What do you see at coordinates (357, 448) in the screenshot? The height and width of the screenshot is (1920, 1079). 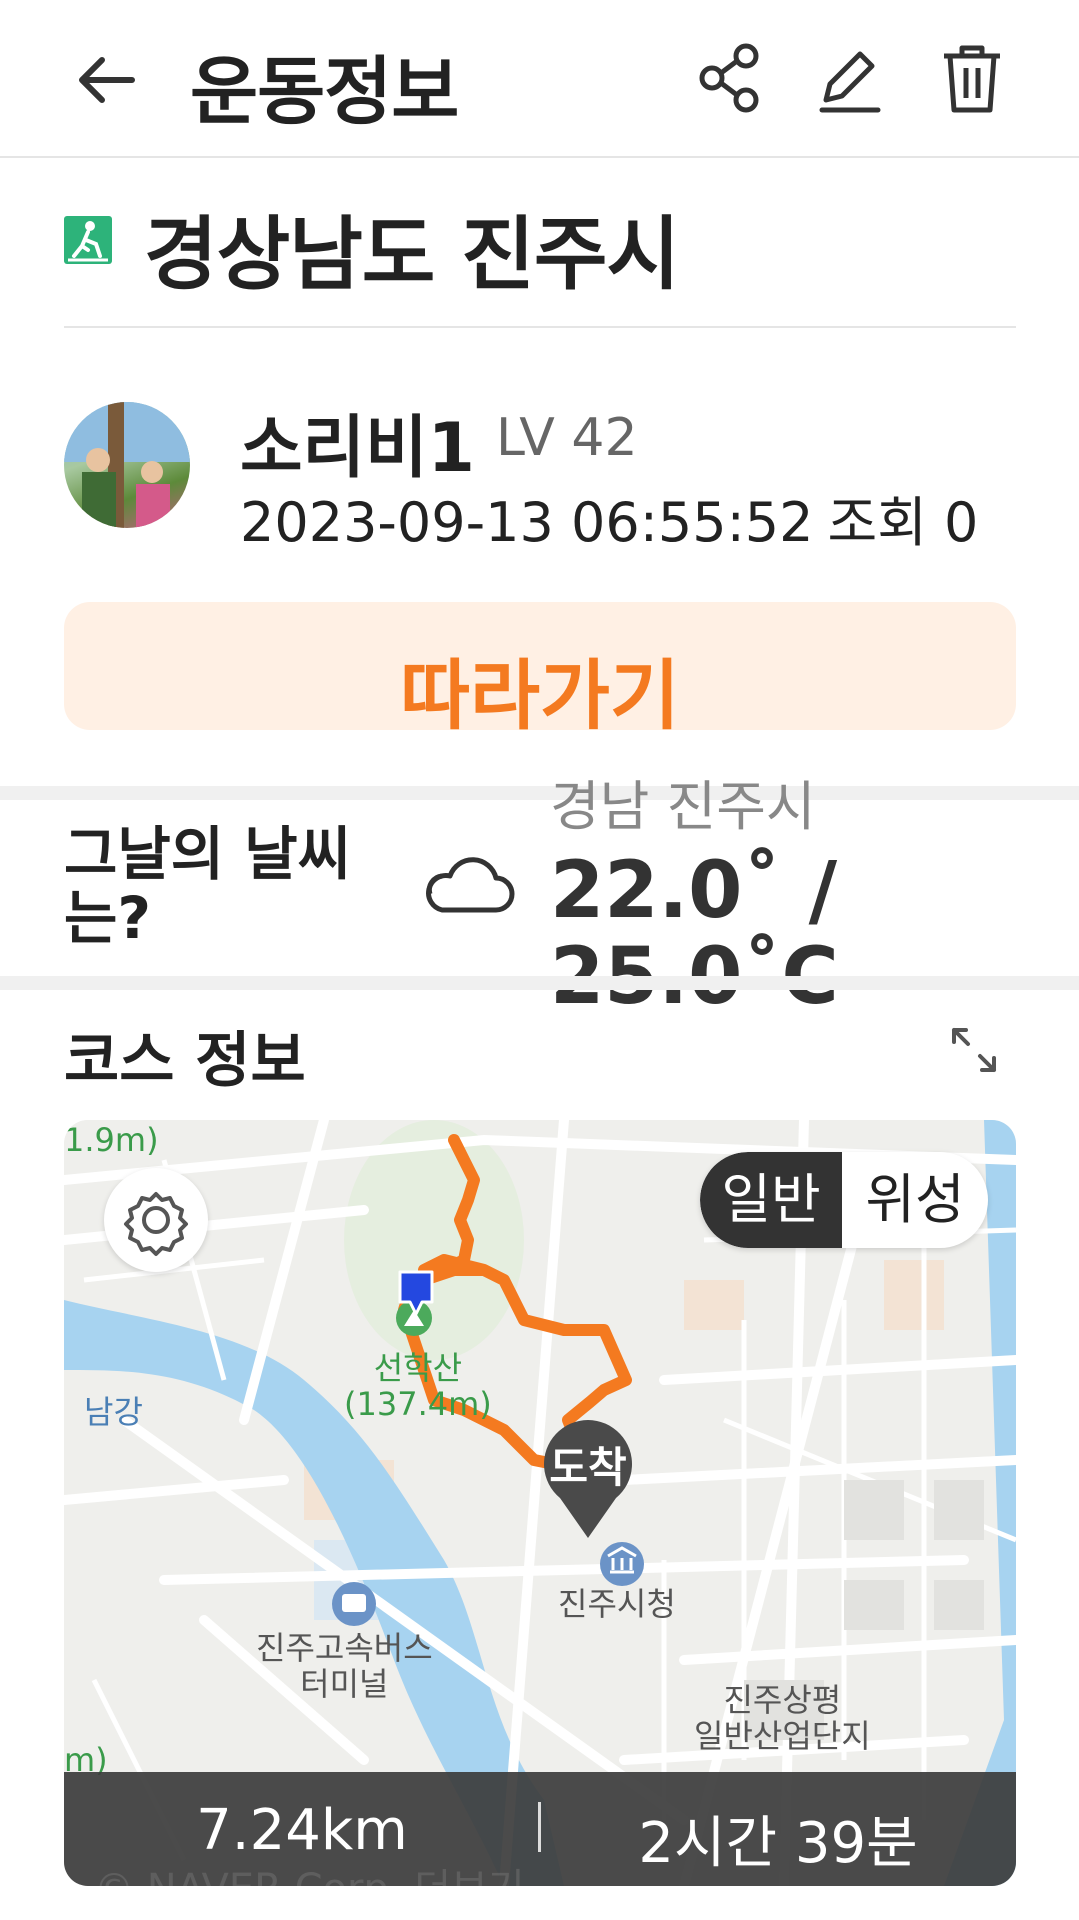 I see `user-name: 소리비1` at bounding box center [357, 448].